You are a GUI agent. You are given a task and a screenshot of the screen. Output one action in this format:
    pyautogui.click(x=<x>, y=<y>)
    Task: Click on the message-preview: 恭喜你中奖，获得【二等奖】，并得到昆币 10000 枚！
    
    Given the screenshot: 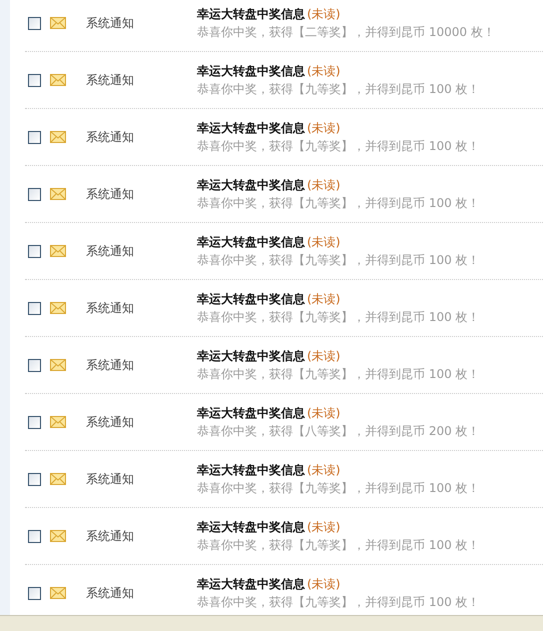 What is the action you would take?
    pyautogui.click(x=346, y=32)
    